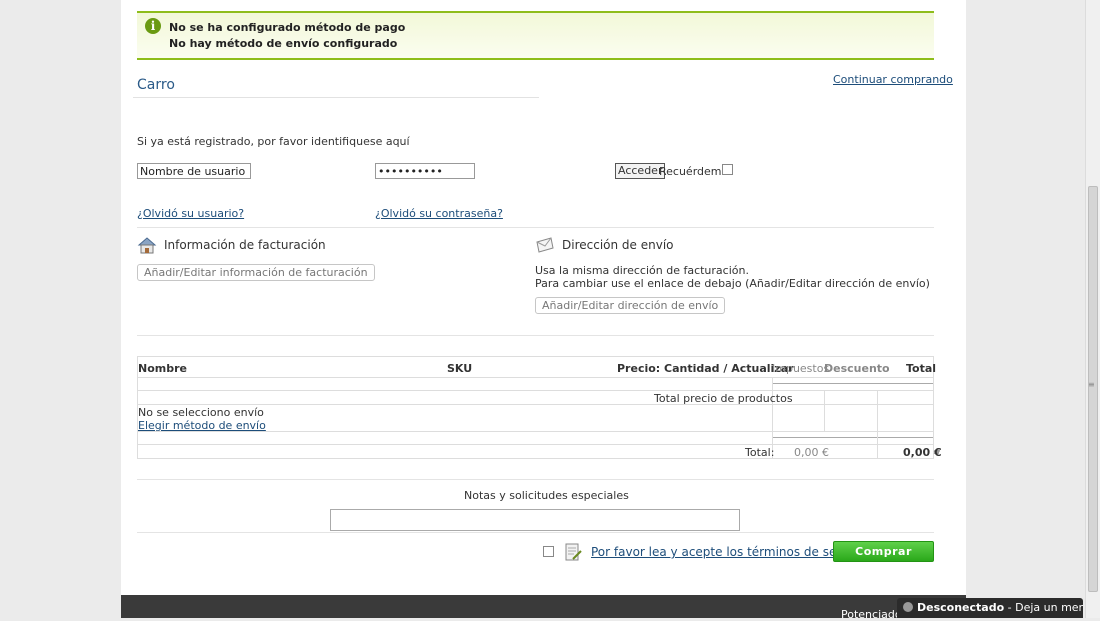  I want to click on login-button: Acceder, so click(640, 171).